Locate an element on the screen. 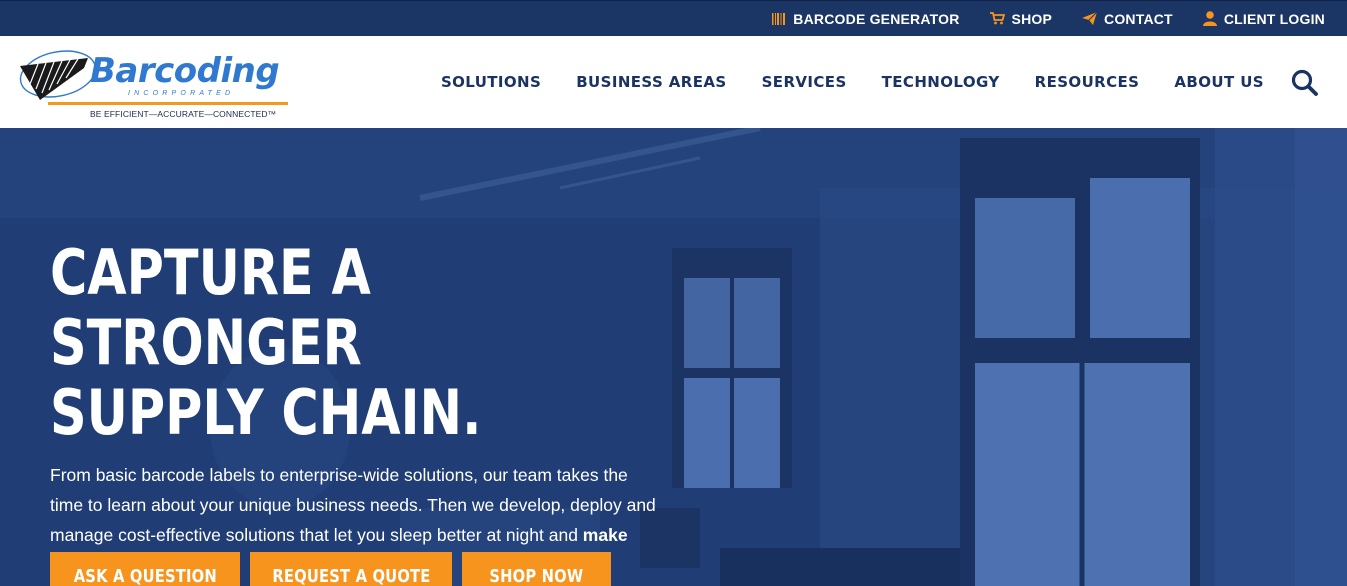  client-login-link: CLIENT LOGIN is located at coordinates (1263, 18).